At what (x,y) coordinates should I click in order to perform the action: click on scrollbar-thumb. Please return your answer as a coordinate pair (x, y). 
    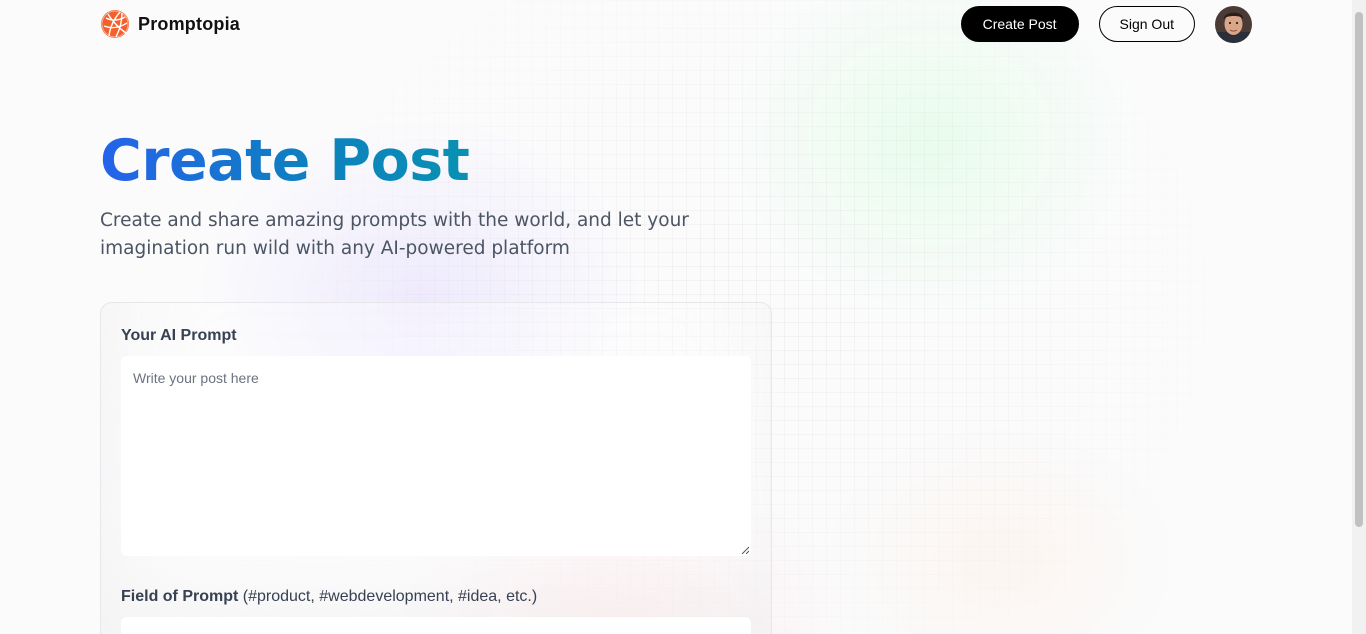
    Looking at the image, I should click on (1359, 269).